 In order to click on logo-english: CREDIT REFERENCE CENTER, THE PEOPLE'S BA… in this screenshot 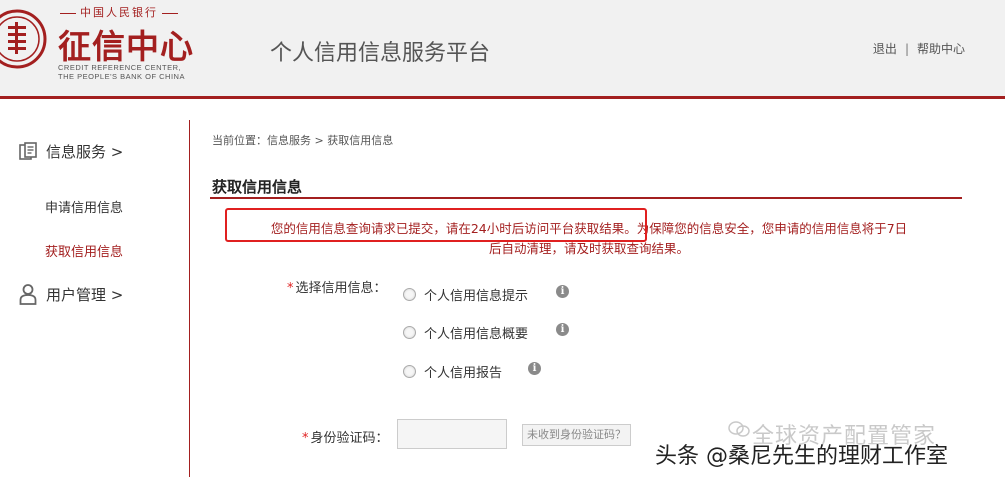, I will do `click(121, 72)`.